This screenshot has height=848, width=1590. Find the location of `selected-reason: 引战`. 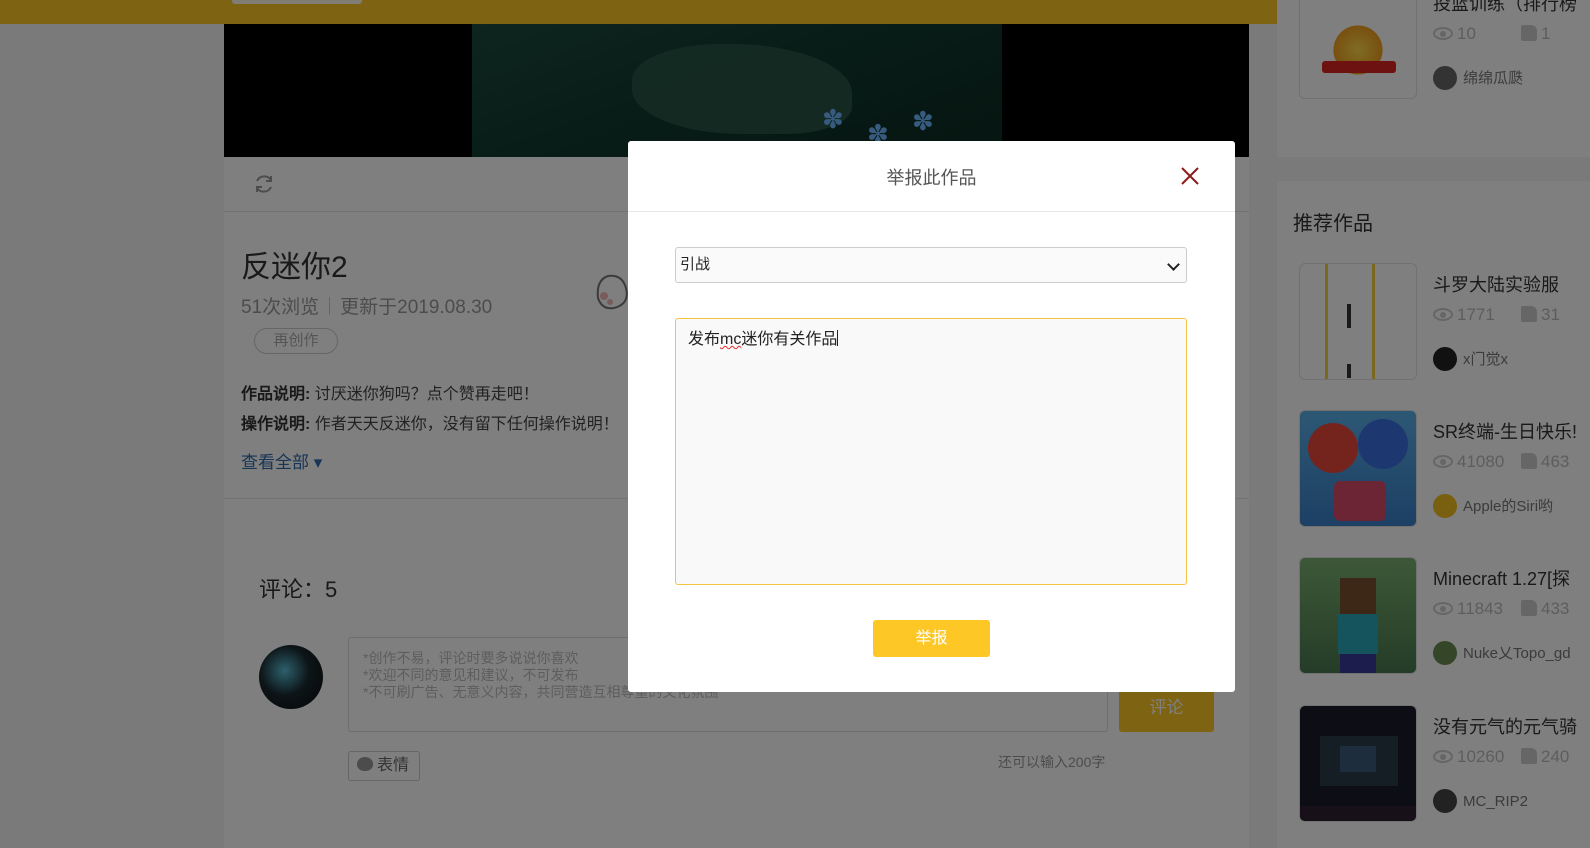

selected-reason: 引战 is located at coordinates (695, 264).